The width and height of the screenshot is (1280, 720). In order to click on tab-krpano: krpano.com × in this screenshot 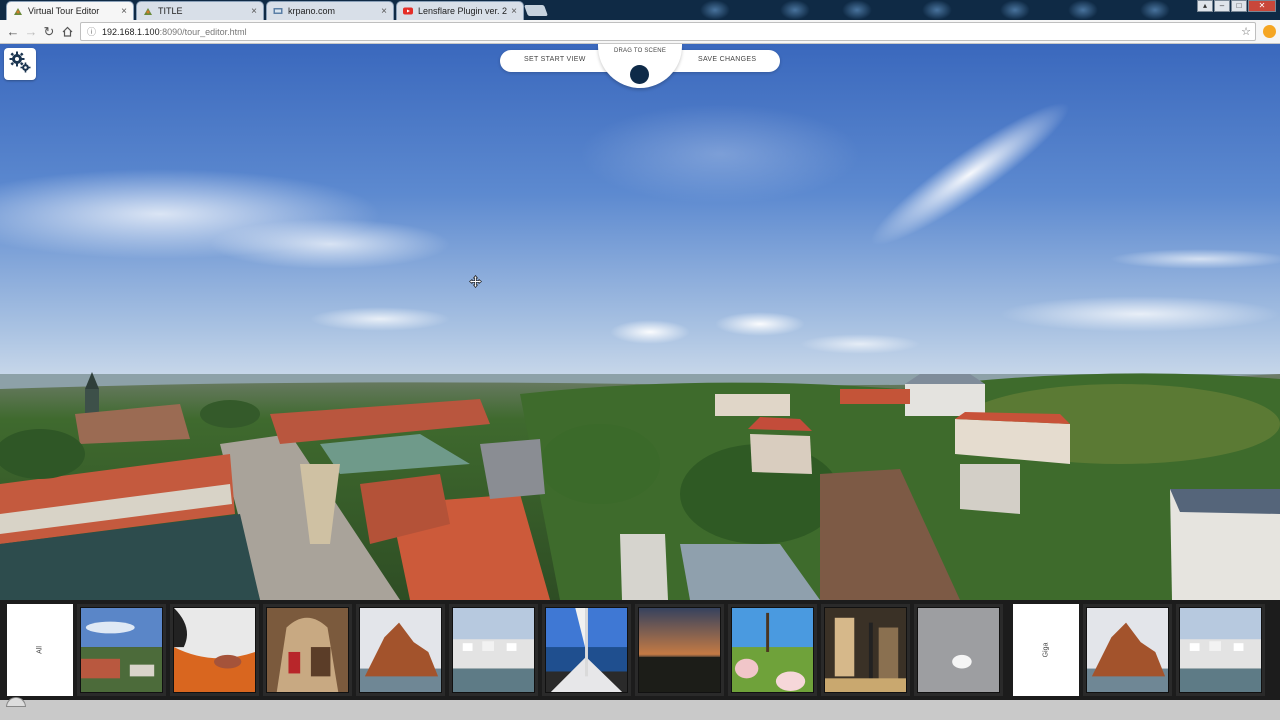, I will do `click(330, 10)`.